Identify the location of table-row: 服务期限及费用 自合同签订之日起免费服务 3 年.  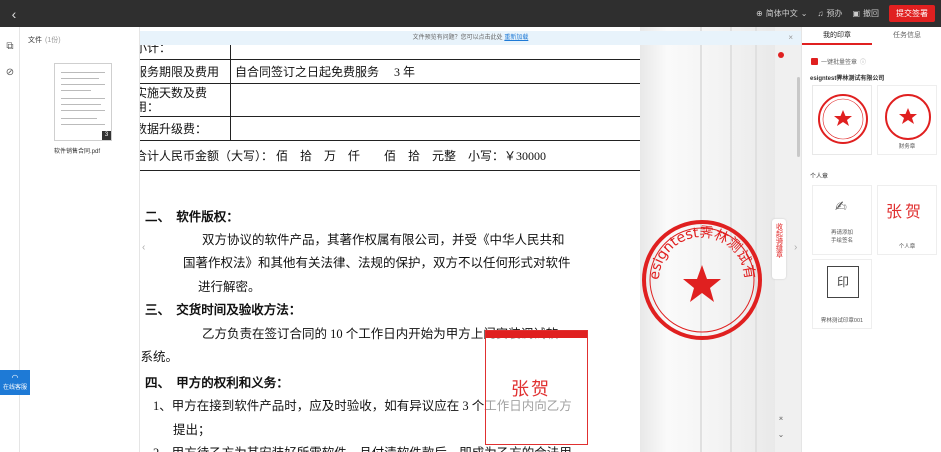
(391, 71).